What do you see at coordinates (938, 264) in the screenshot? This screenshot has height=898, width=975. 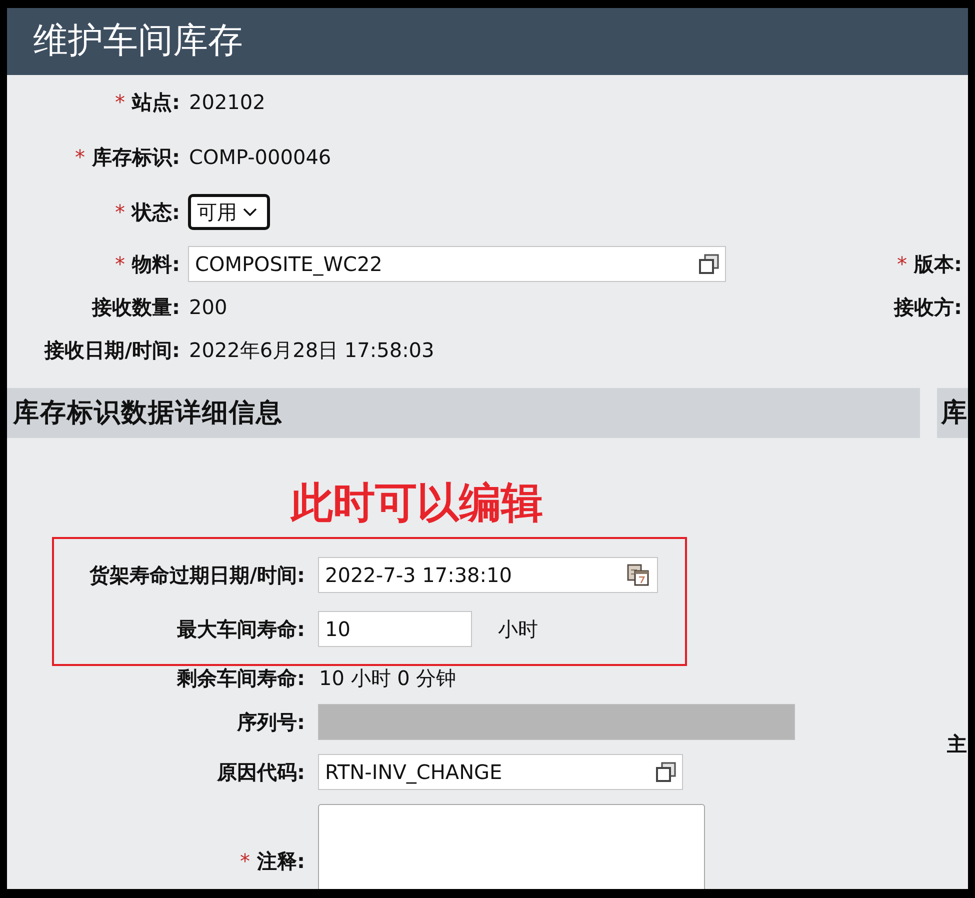 I see `field-label: 版本:` at bounding box center [938, 264].